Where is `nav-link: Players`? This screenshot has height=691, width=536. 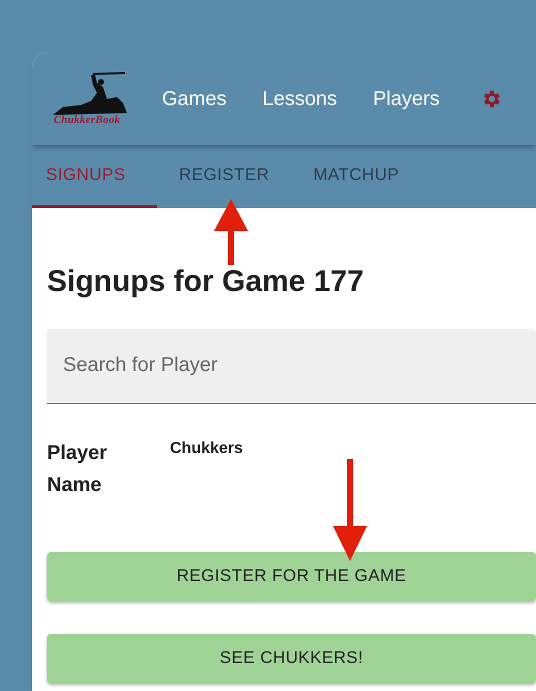
nav-link: Players is located at coordinates (406, 99).